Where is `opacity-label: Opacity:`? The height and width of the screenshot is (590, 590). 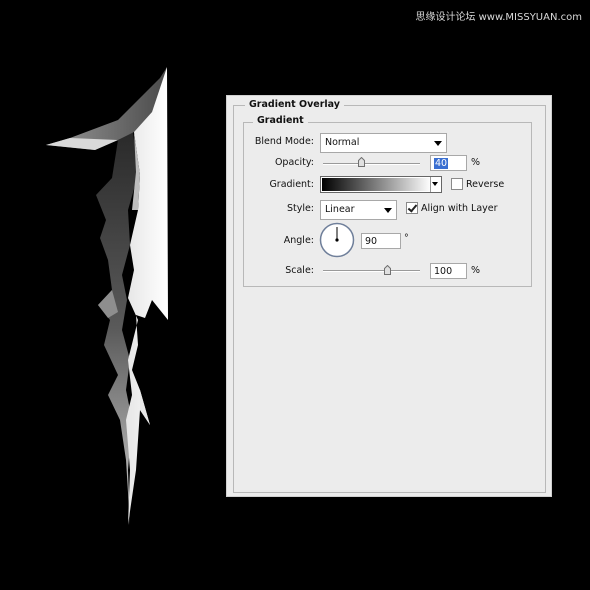
opacity-label: Opacity: is located at coordinates (294, 162).